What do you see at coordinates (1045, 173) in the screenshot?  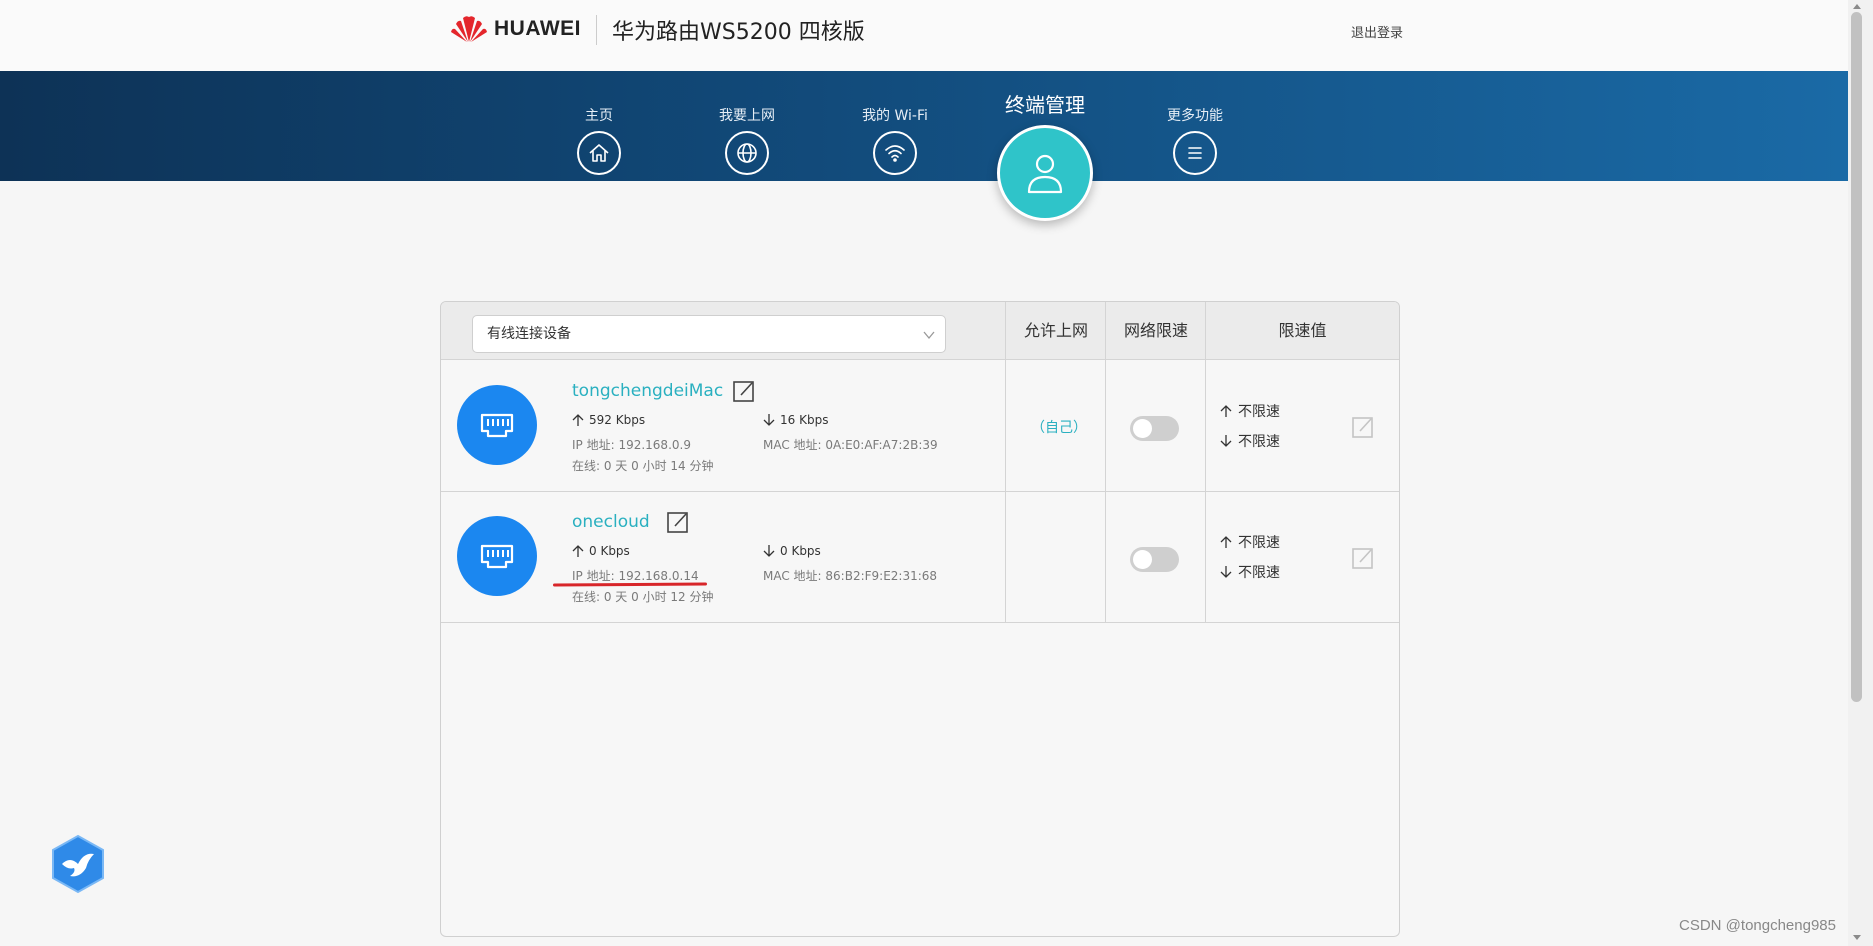 I see `user-icon` at bounding box center [1045, 173].